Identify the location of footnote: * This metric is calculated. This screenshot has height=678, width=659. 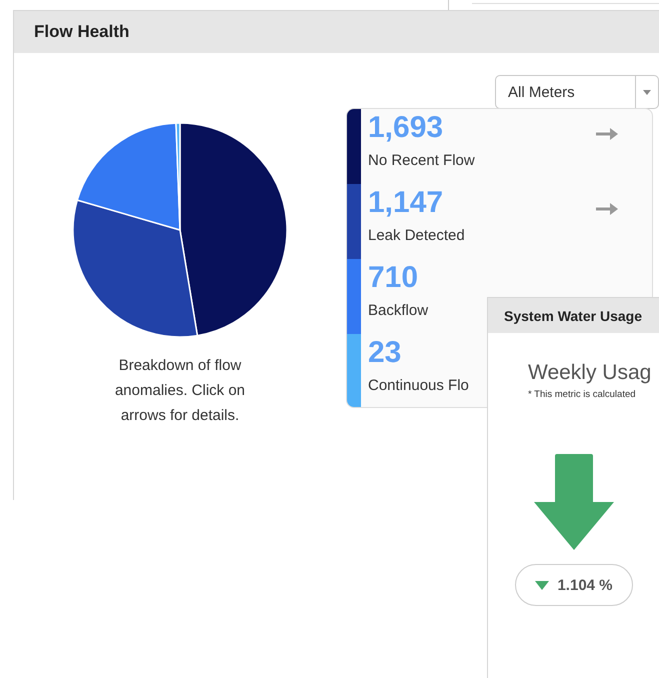
(581, 394).